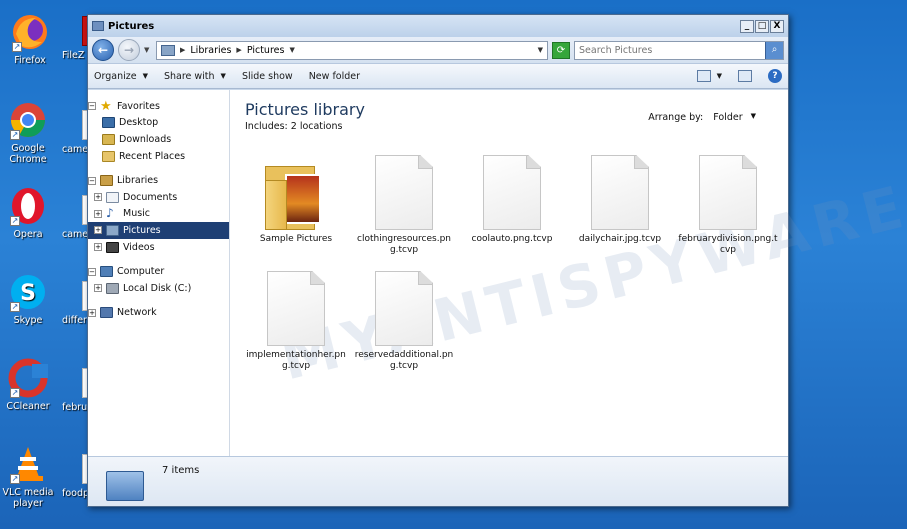  I want to click on preview-pane-icon, so click(745, 76).